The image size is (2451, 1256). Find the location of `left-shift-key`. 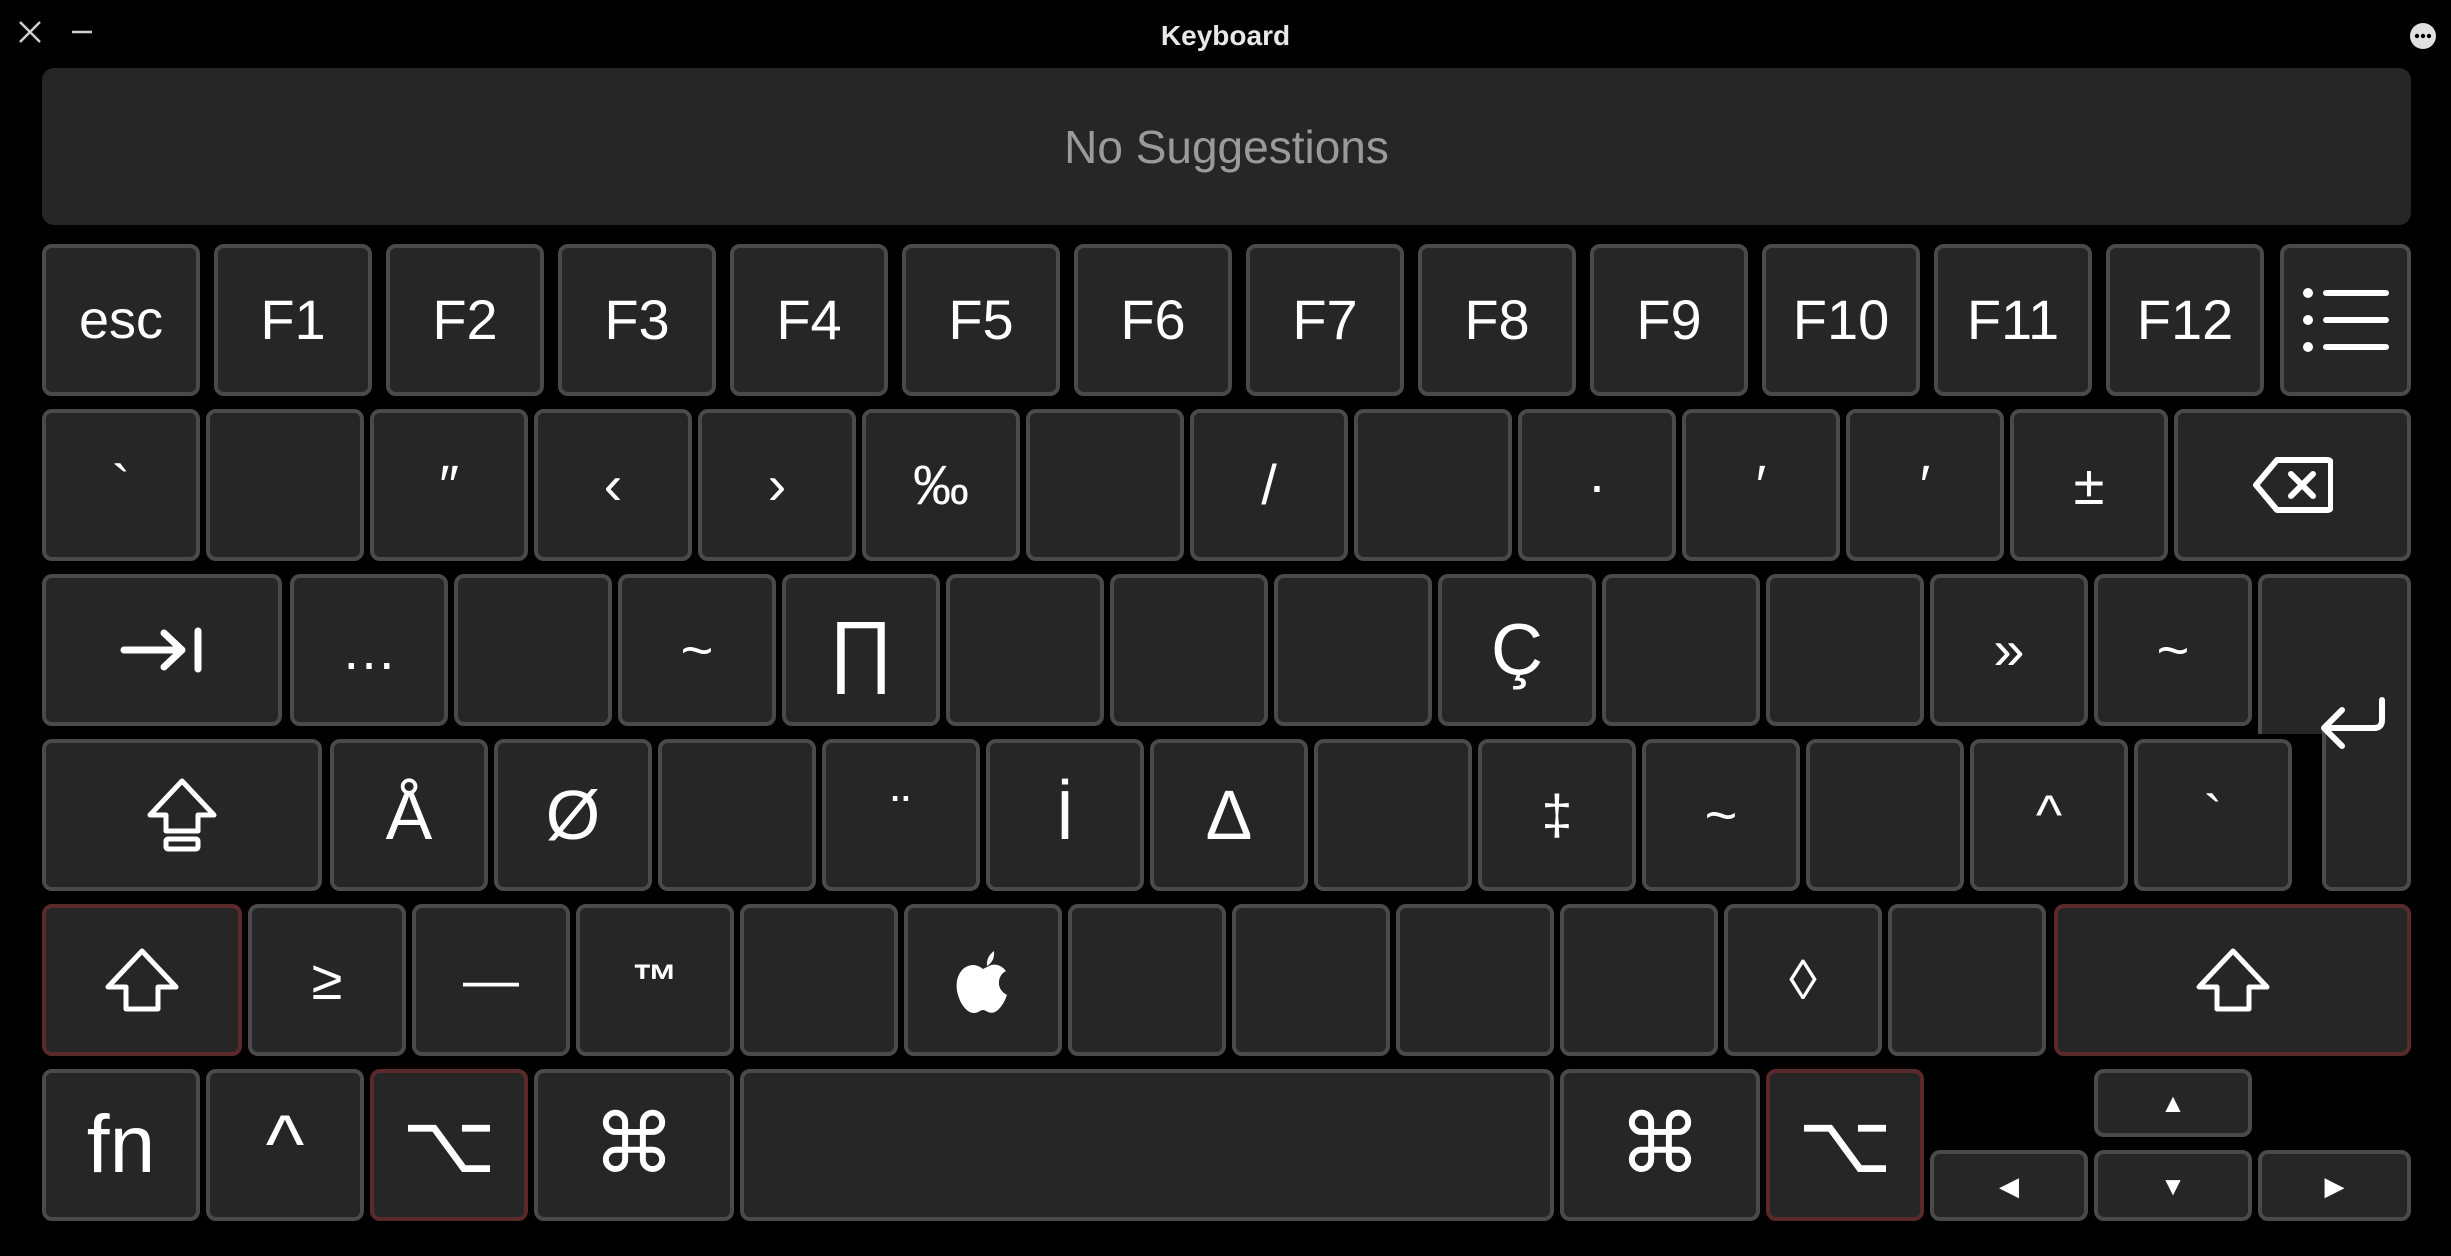

left-shift-key is located at coordinates (142, 980).